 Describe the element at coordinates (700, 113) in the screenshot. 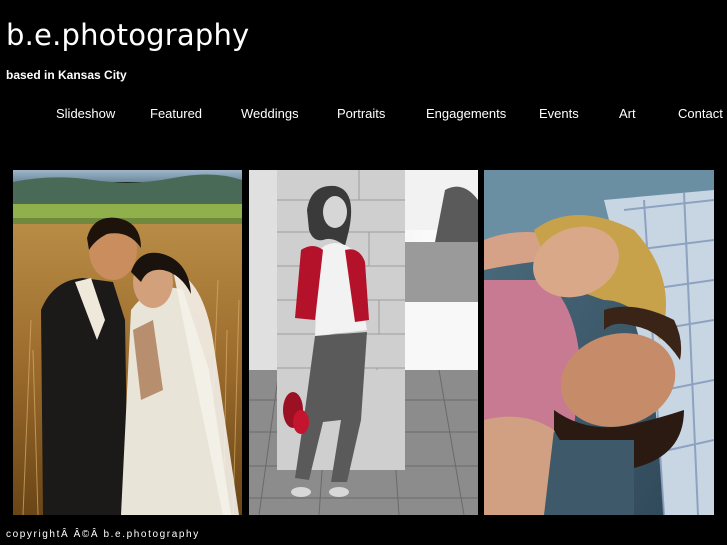

I see `nav-contact: Contact` at that location.